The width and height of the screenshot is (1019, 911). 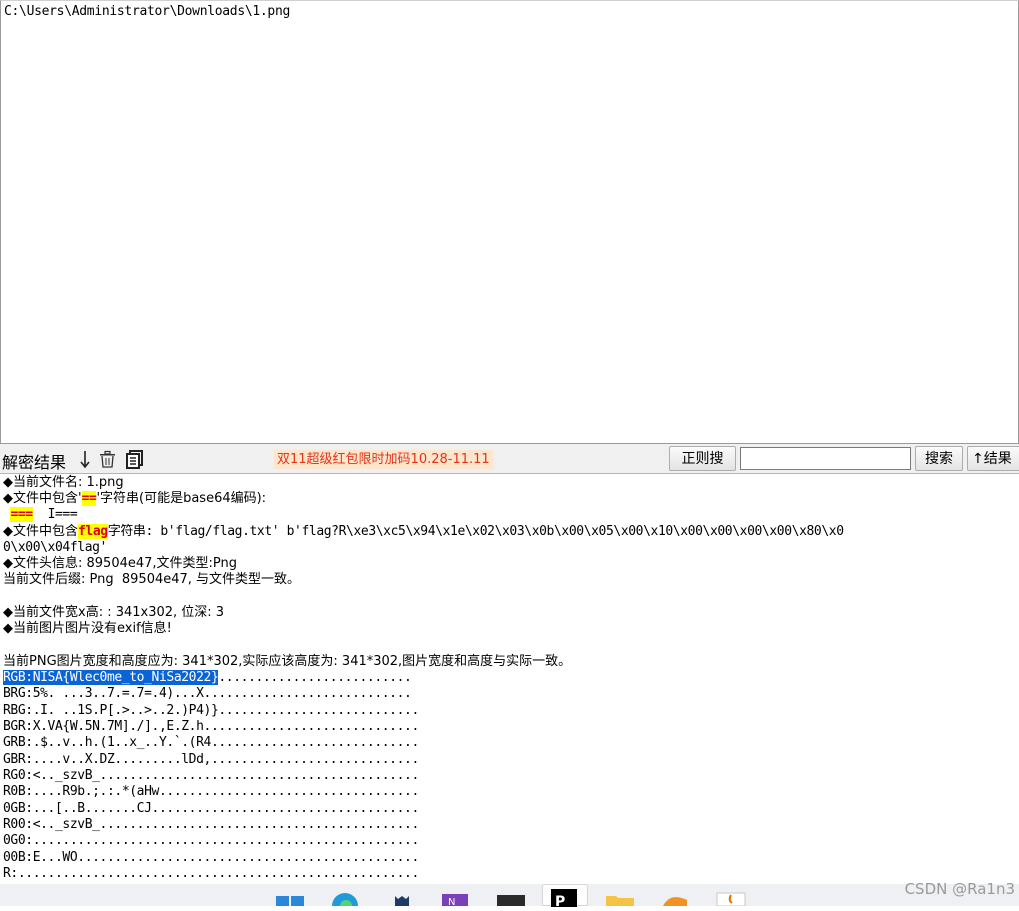 I want to click on result-line-suffix: 当前文件后缀: Png 89504e47, 与文件类型一致。, so click(x=152, y=579).